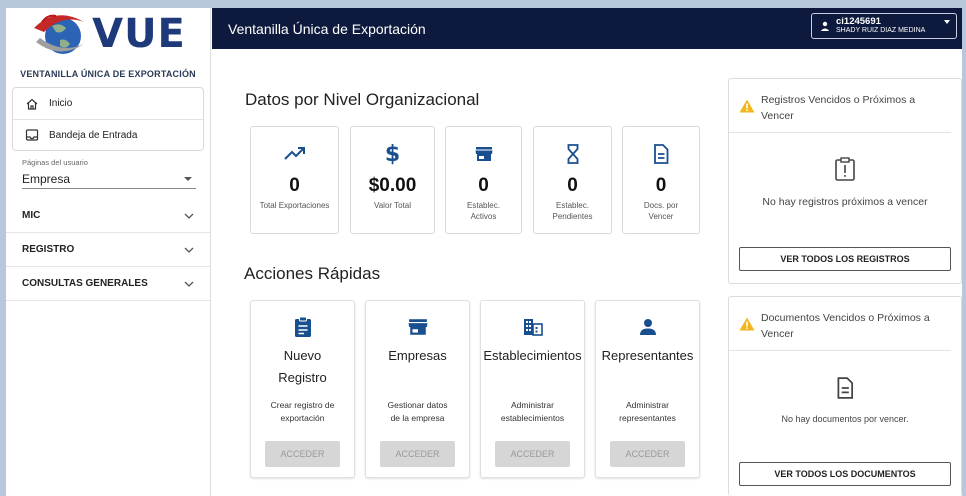  What do you see at coordinates (108, 74) in the screenshot?
I see `app-subtitle: VENTANILLA ÚNICA DE EXPORTACIÓN` at bounding box center [108, 74].